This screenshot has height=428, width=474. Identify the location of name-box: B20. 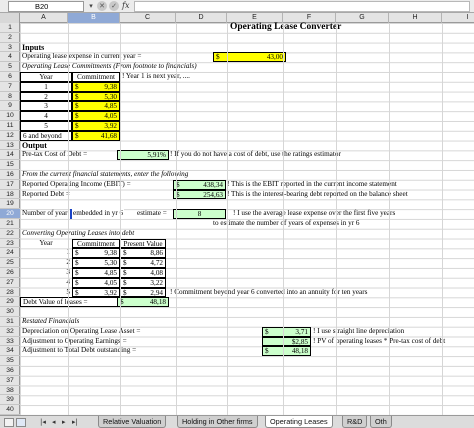
(46, 6).